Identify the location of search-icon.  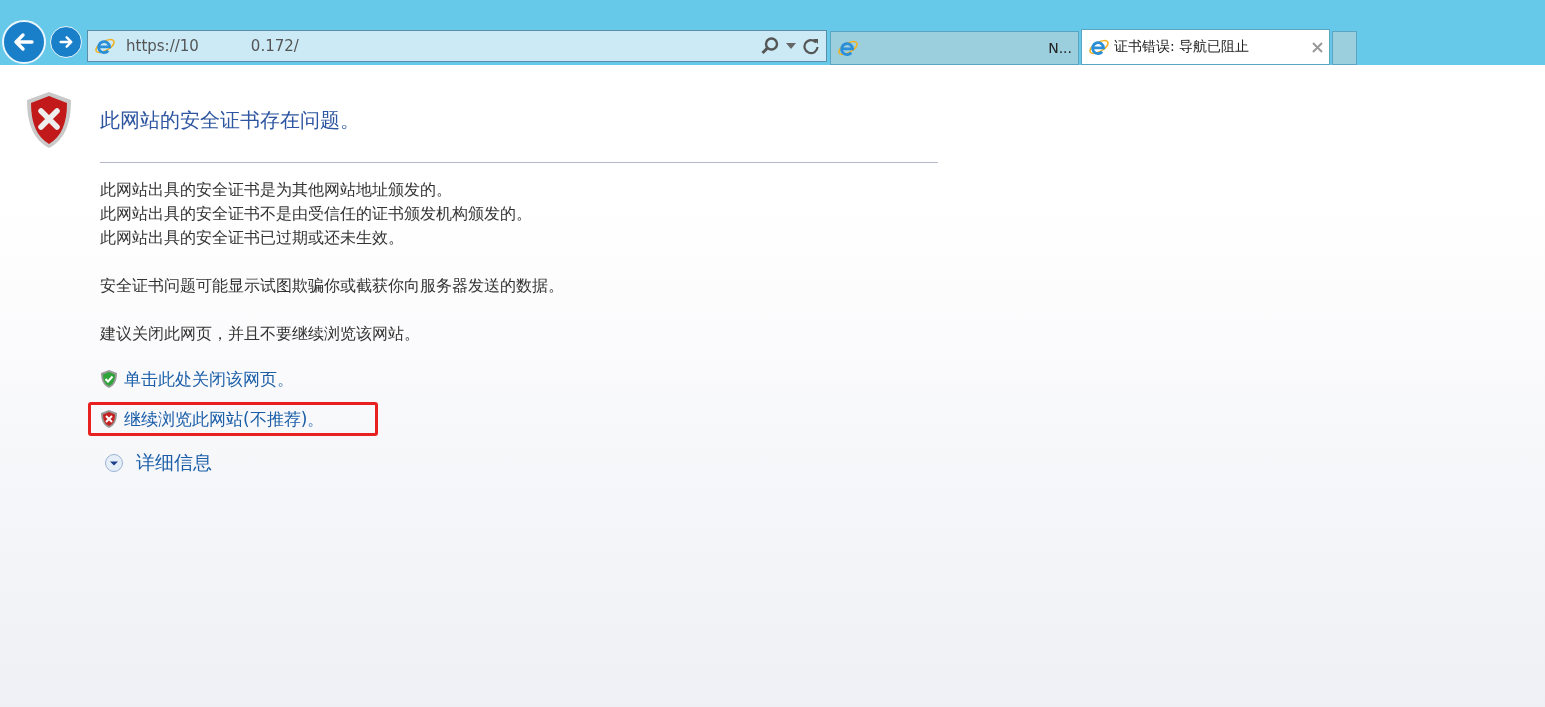
(770, 46).